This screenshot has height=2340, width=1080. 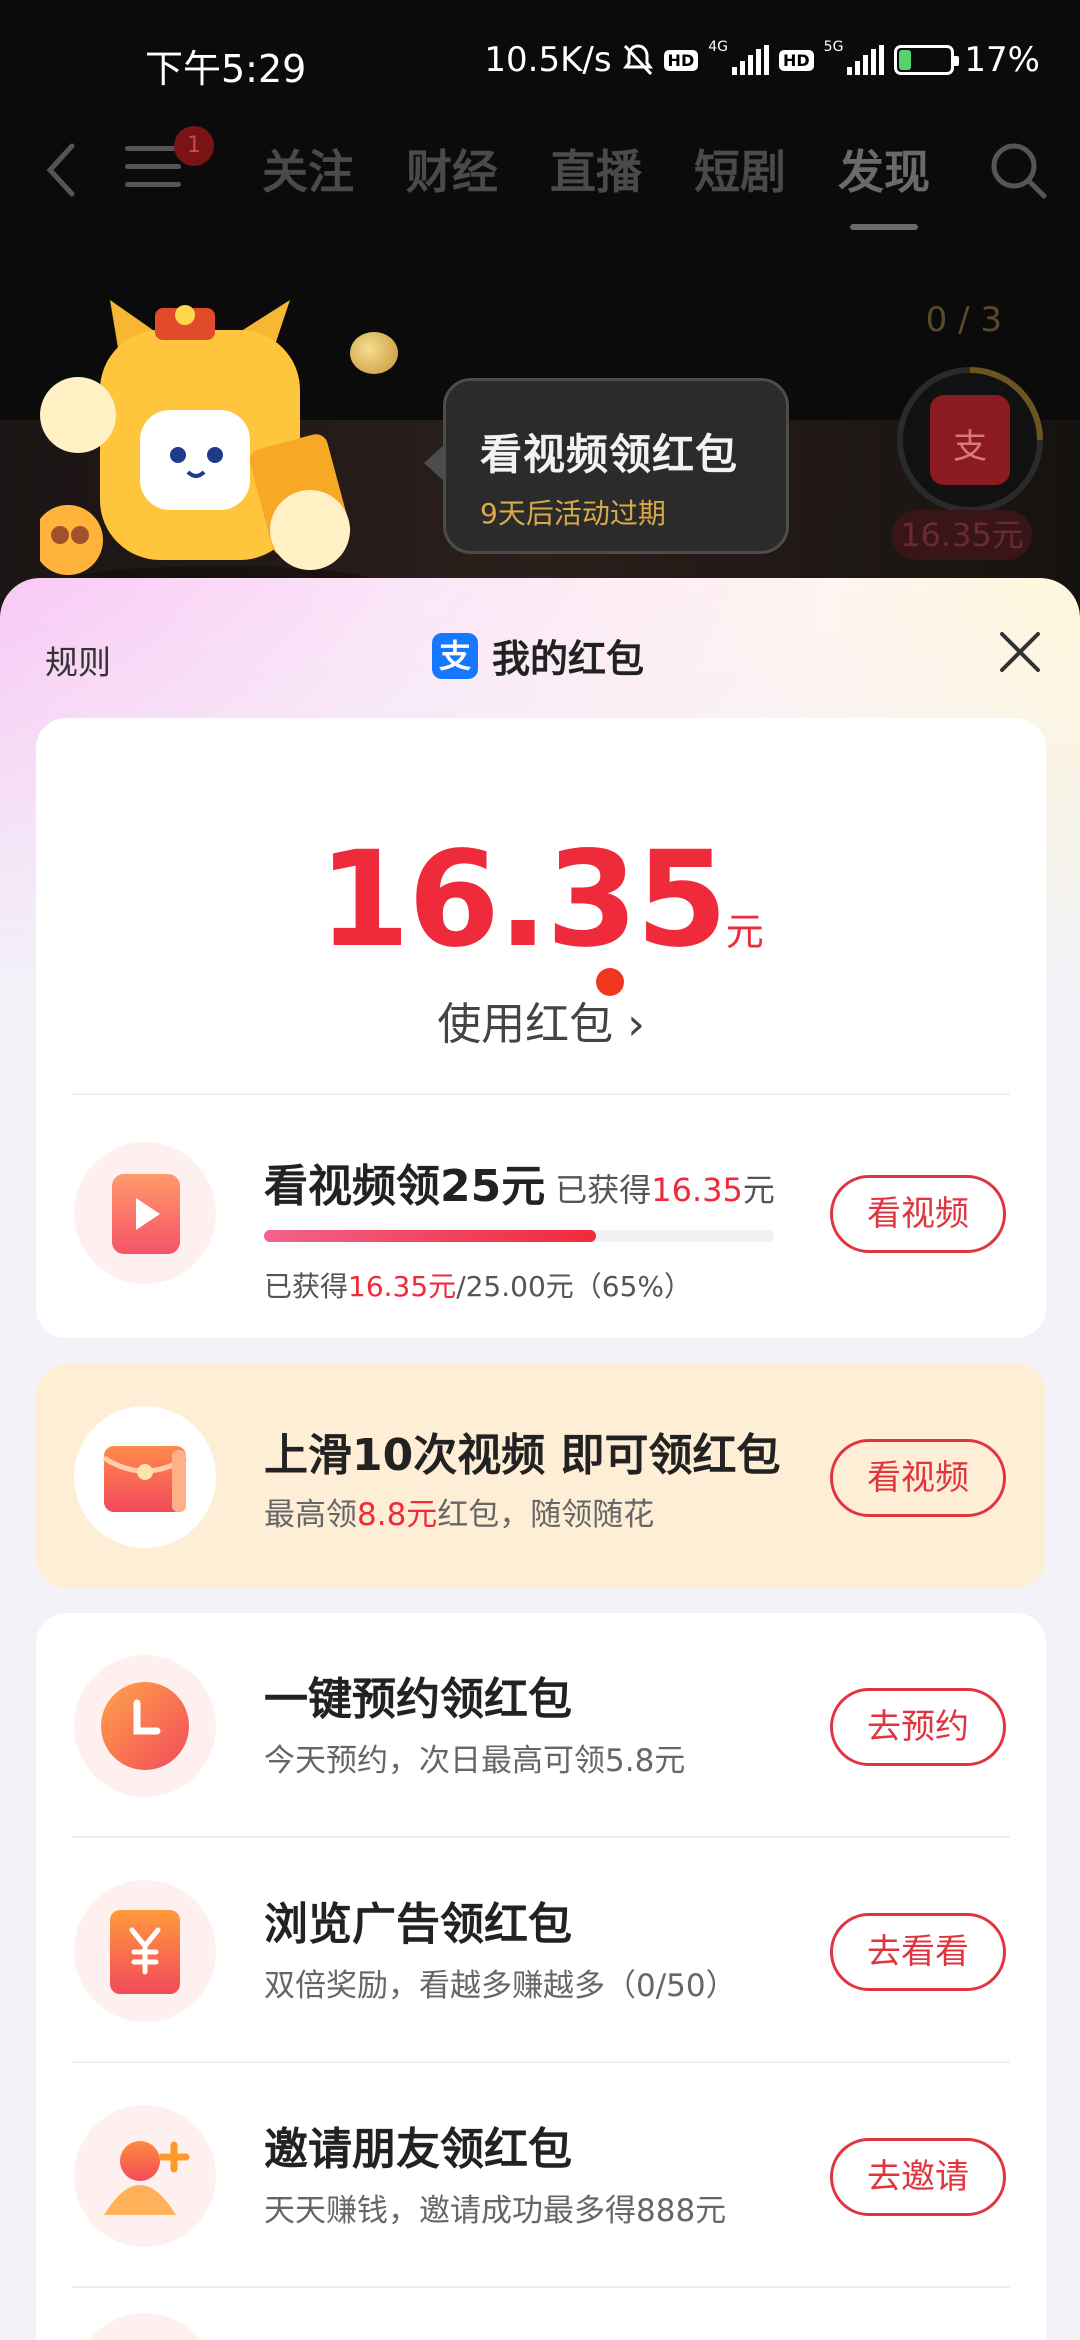 What do you see at coordinates (495, 2211) in the screenshot?
I see `task-desc: 天天赚钱，邀请成功最多得888元` at bounding box center [495, 2211].